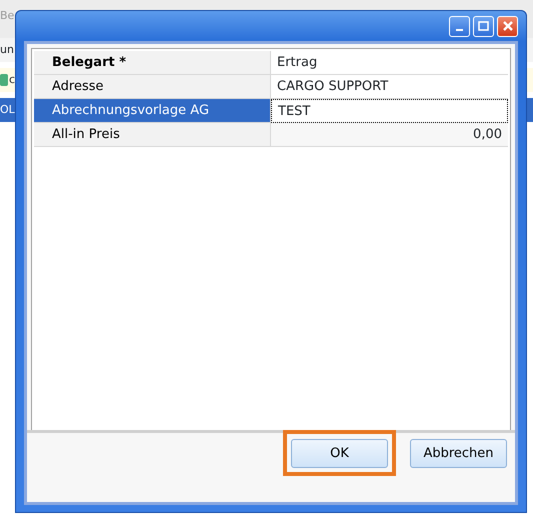 The width and height of the screenshot is (533, 516). Describe the element at coordinates (12, 80) in the screenshot. I see `row-text: c` at that location.